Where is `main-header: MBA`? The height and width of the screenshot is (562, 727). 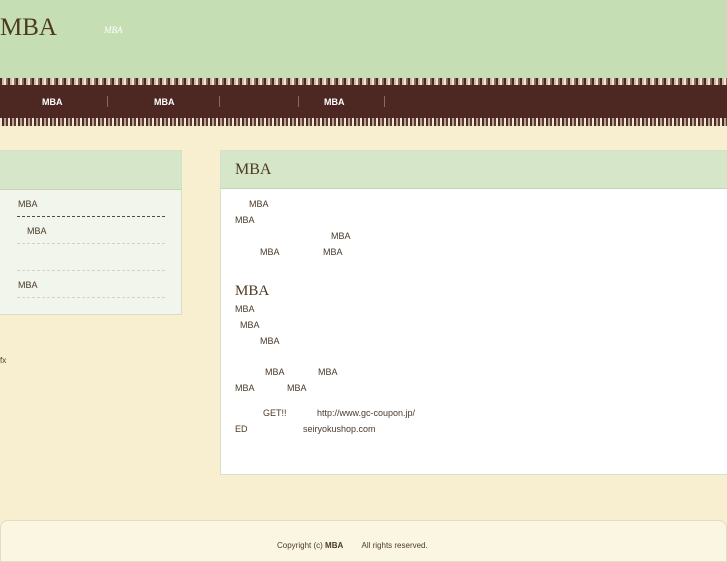
main-header: MBA is located at coordinates (474, 170).